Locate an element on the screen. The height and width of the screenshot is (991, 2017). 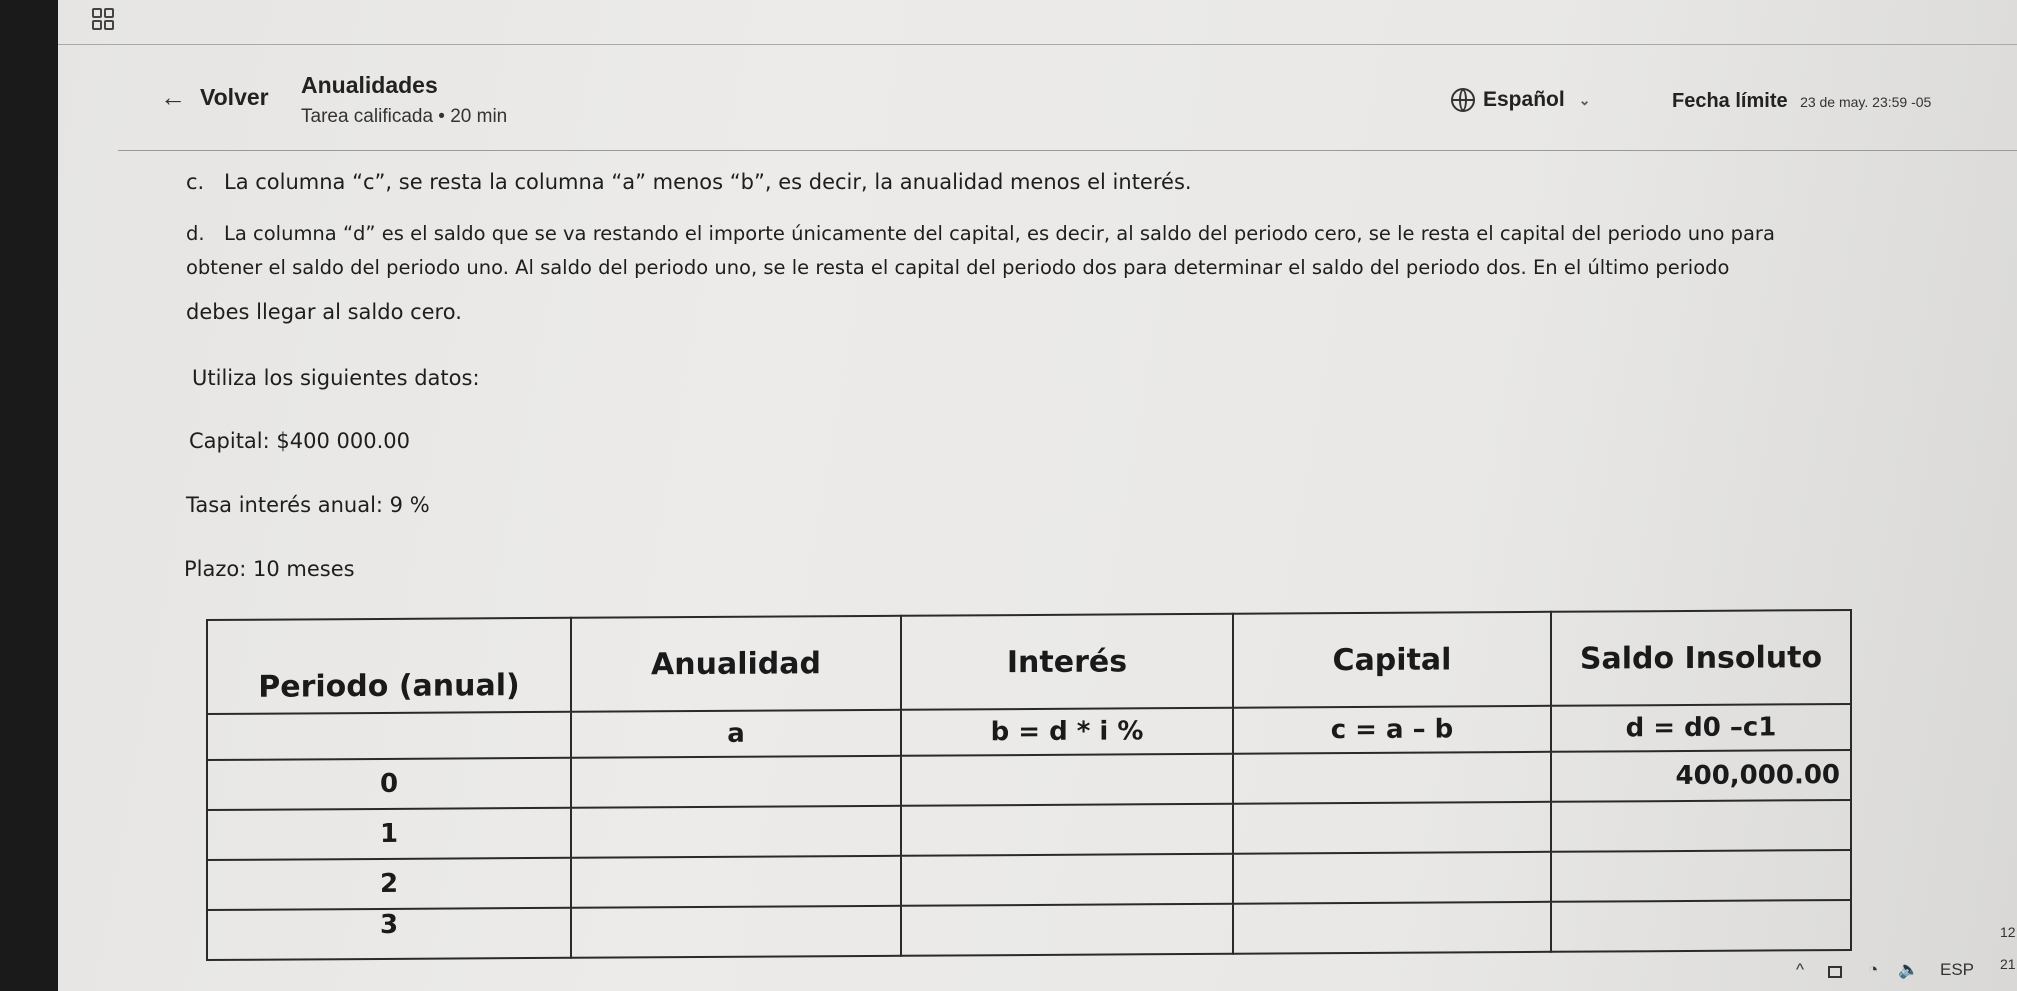
formula-annuity: a is located at coordinates (736, 733).